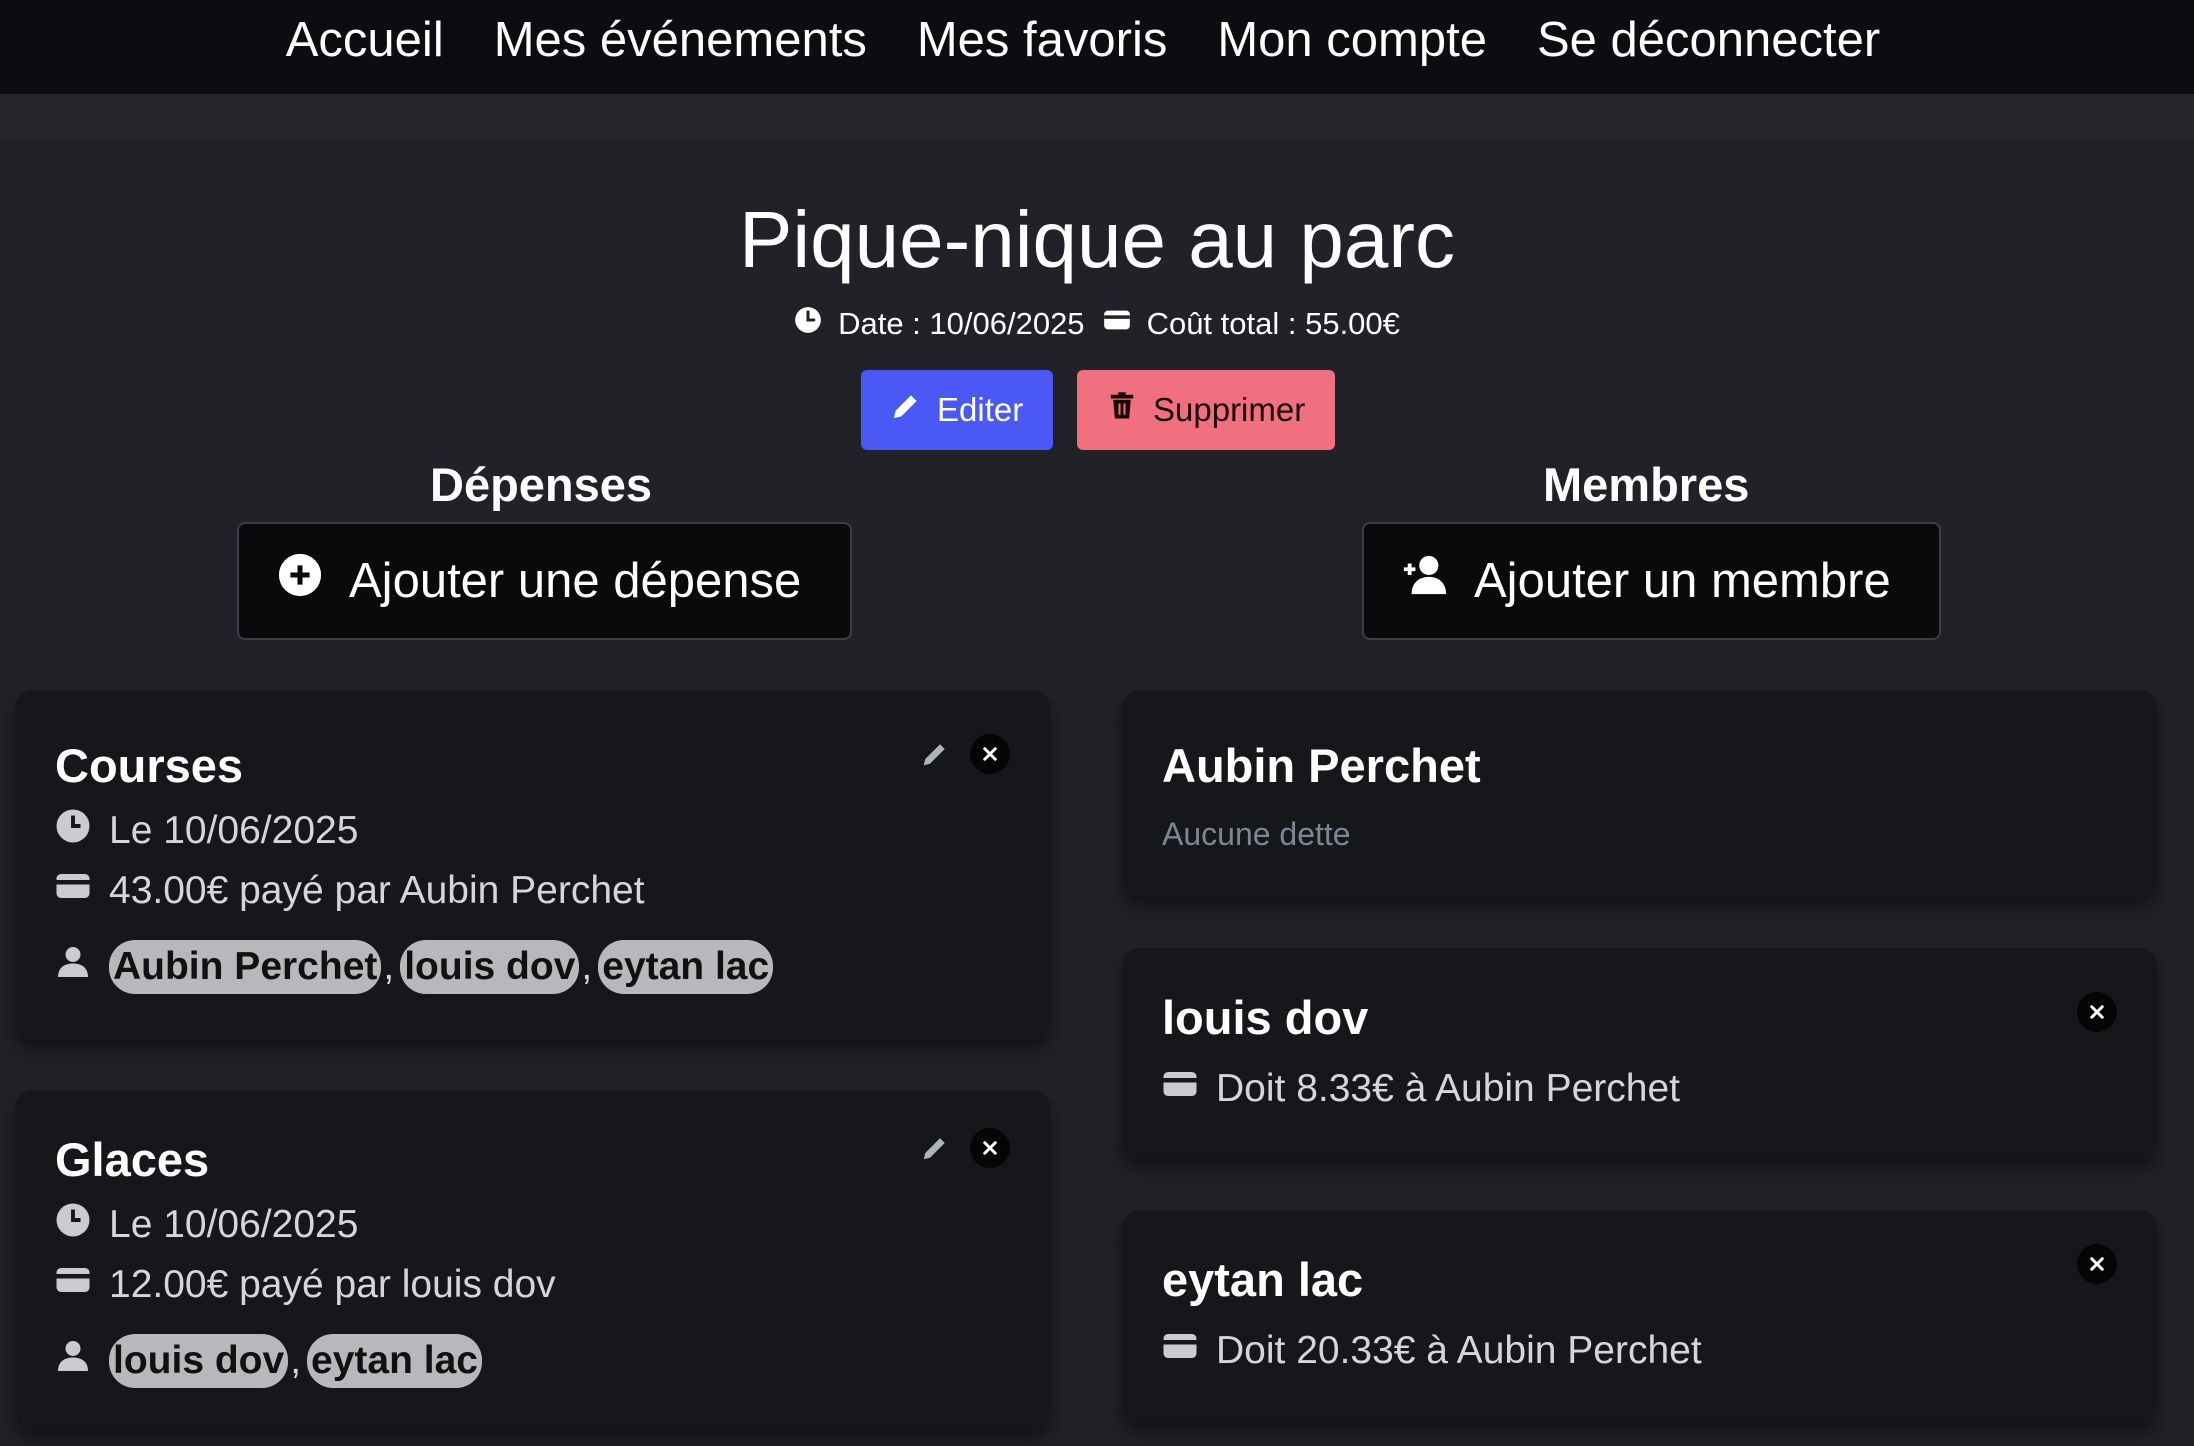 This screenshot has height=1446, width=2194. What do you see at coordinates (1097, 117) in the screenshot?
I see `header-band` at bounding box center [1097, 117].